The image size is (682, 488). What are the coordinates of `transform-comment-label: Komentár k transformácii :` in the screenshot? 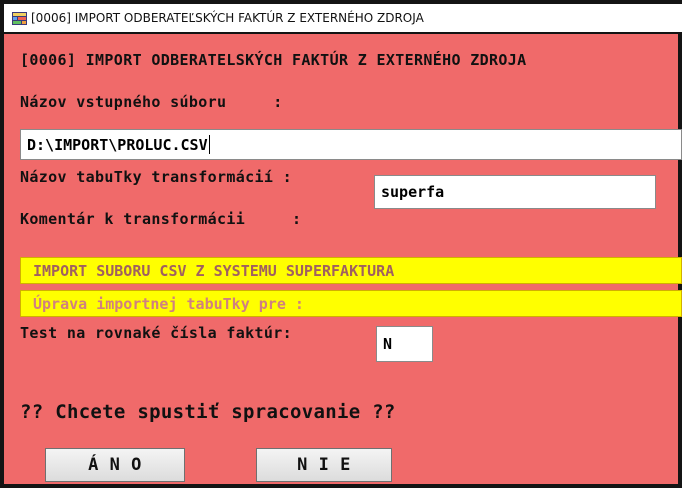 It's located at (161, 219).